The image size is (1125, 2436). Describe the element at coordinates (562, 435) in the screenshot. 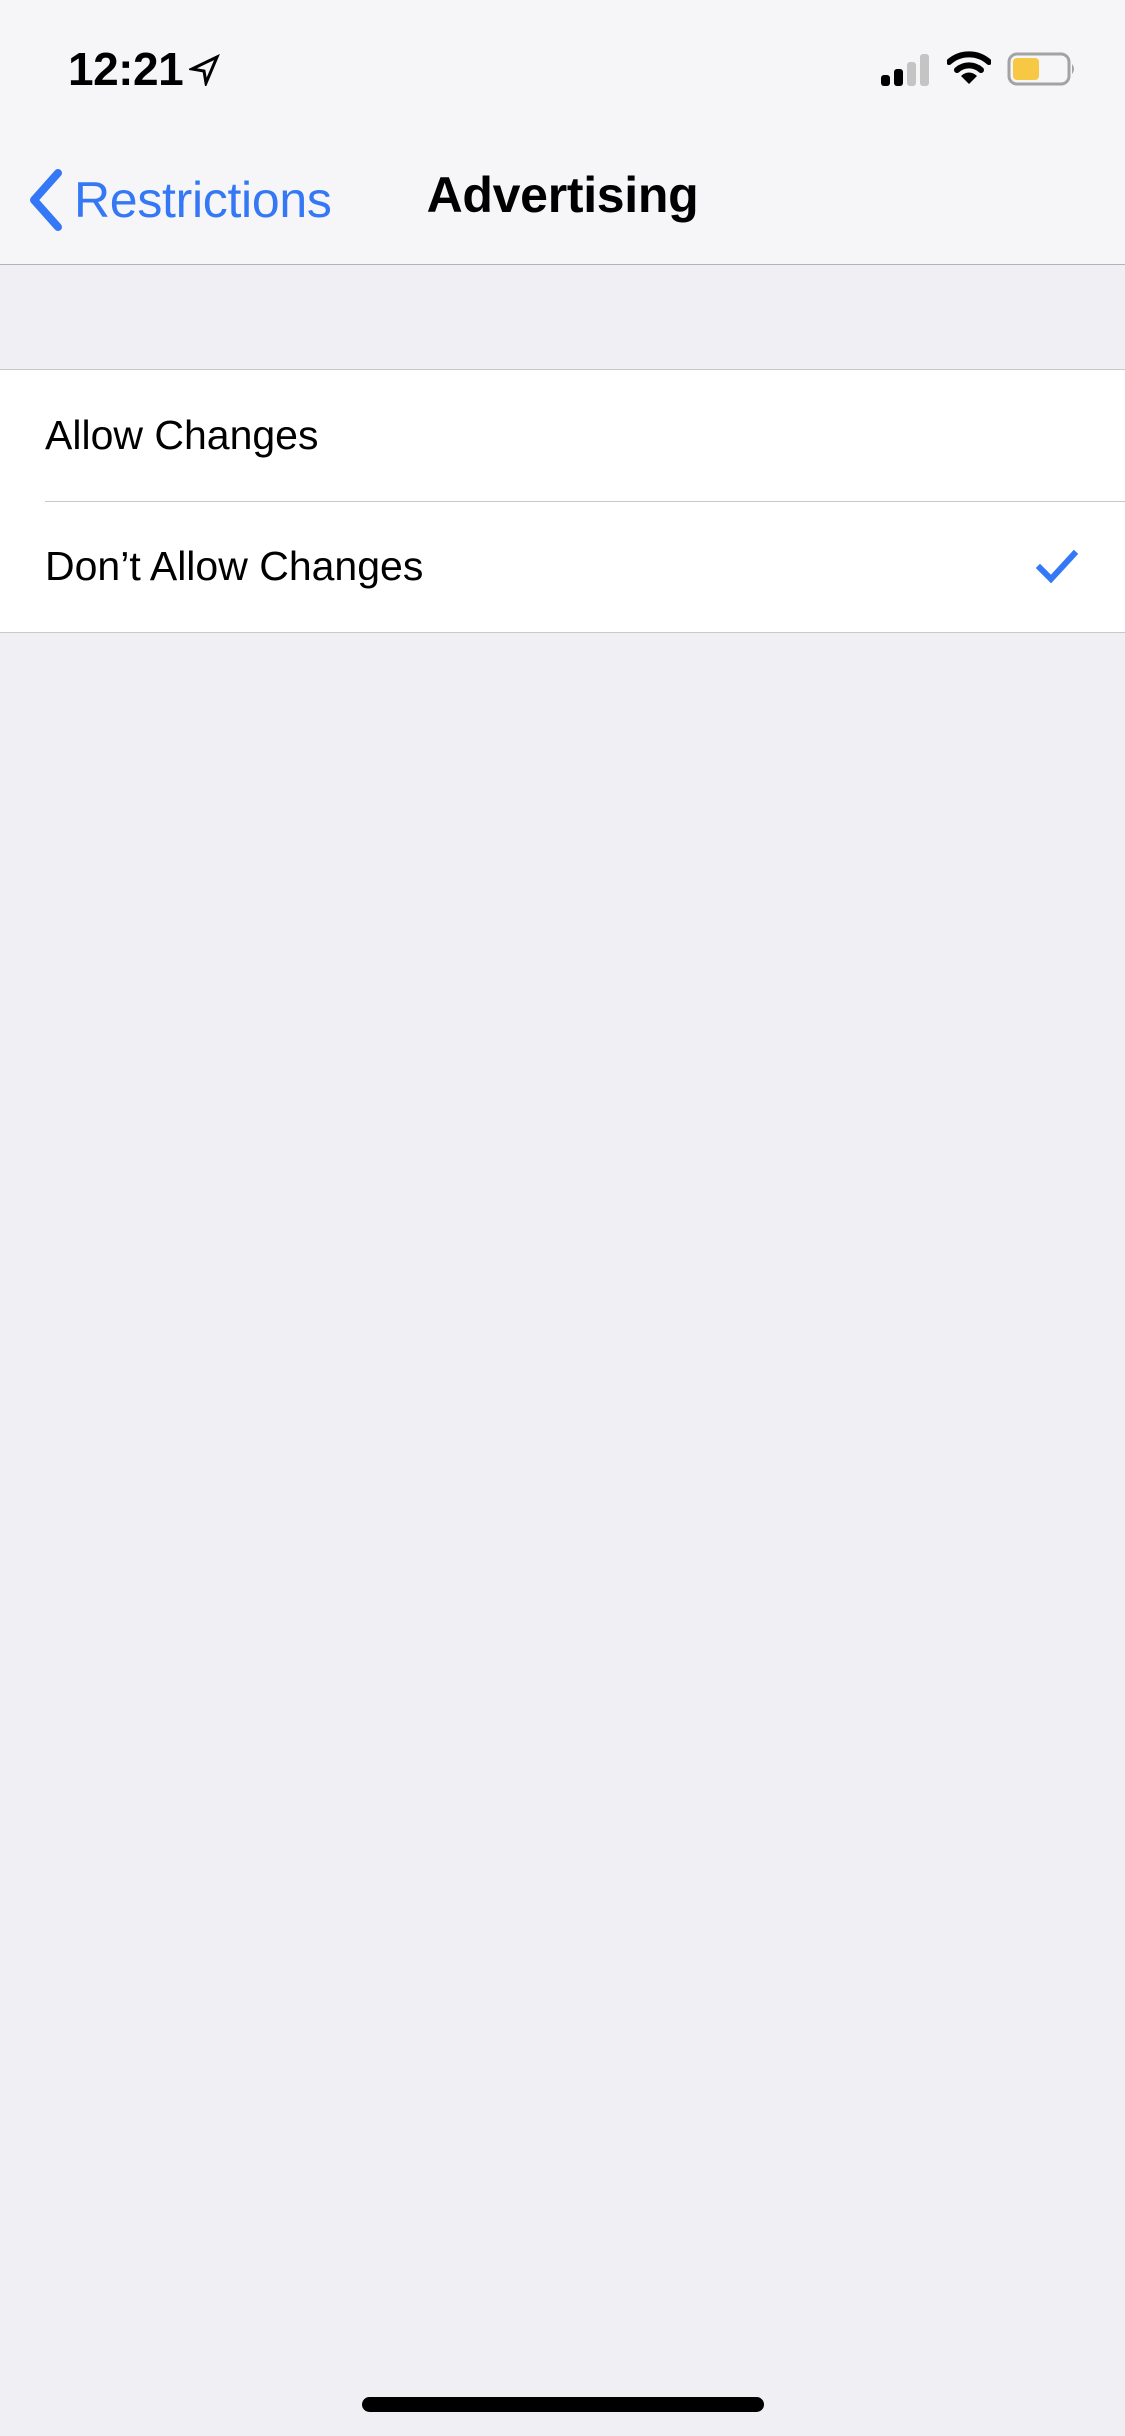

I see `option-allow-changes: Allow Changes` at that location.